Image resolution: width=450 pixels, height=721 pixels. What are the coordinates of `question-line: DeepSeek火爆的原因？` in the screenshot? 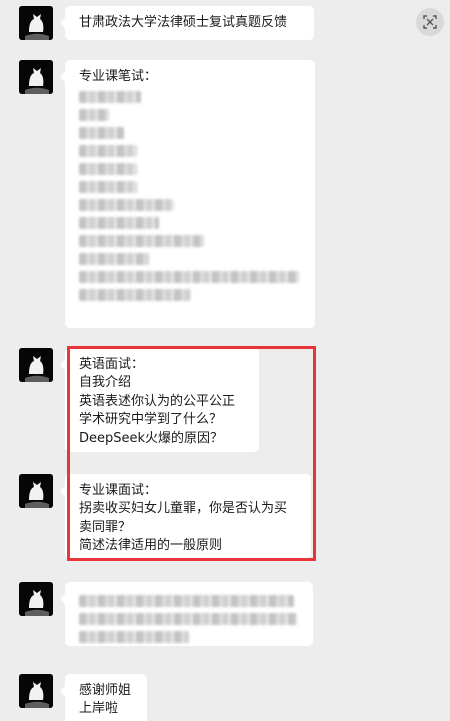 It's located at (151, 438).